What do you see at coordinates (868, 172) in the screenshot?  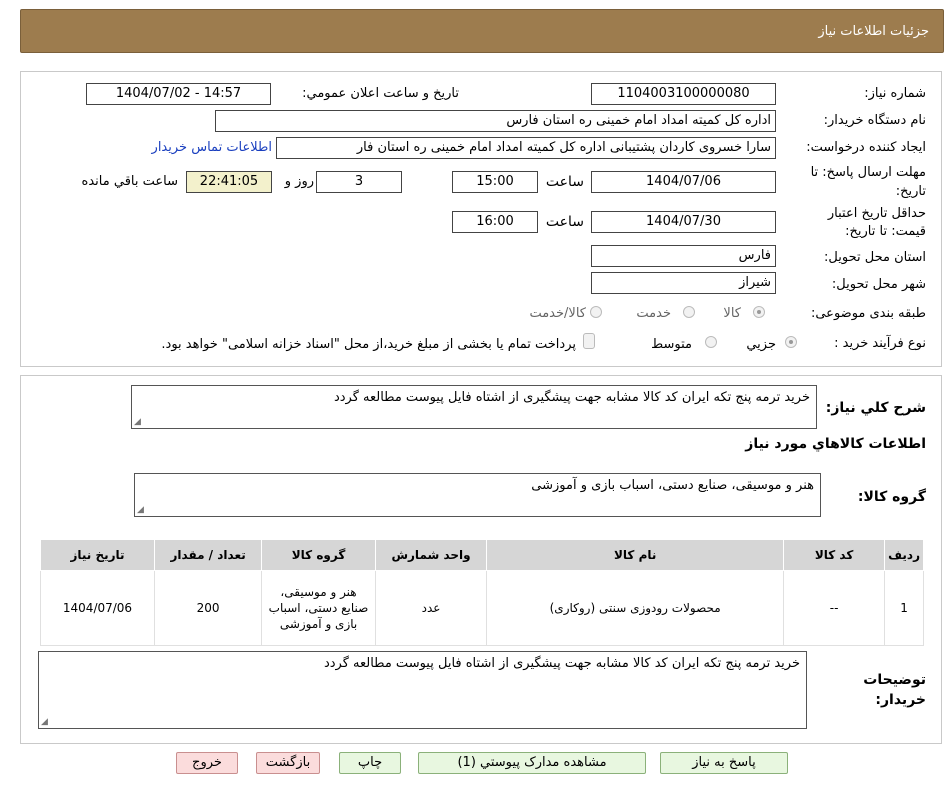 I see `deadline-label: مهلت ارسال پاسخ: تا` at bounding box center [868, 172].